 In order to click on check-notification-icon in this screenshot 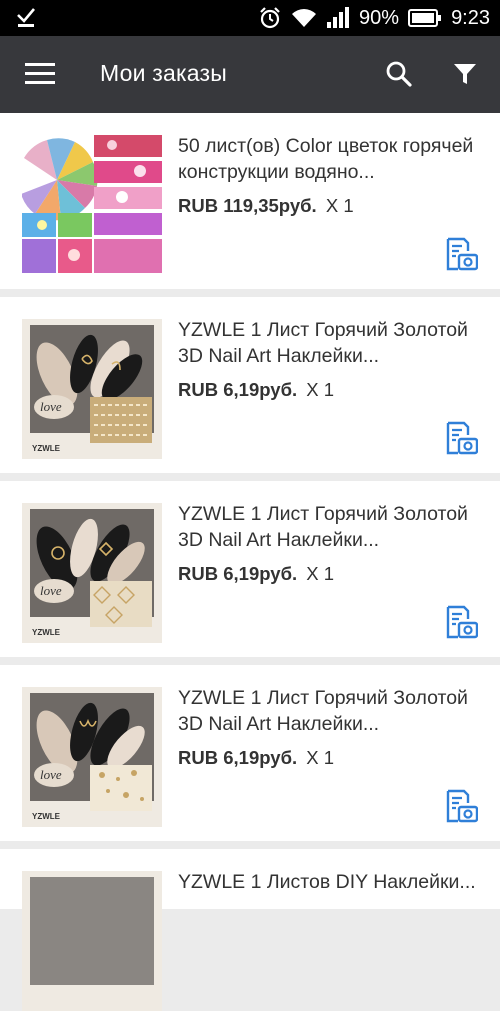, I will do `click(26, 19)`.